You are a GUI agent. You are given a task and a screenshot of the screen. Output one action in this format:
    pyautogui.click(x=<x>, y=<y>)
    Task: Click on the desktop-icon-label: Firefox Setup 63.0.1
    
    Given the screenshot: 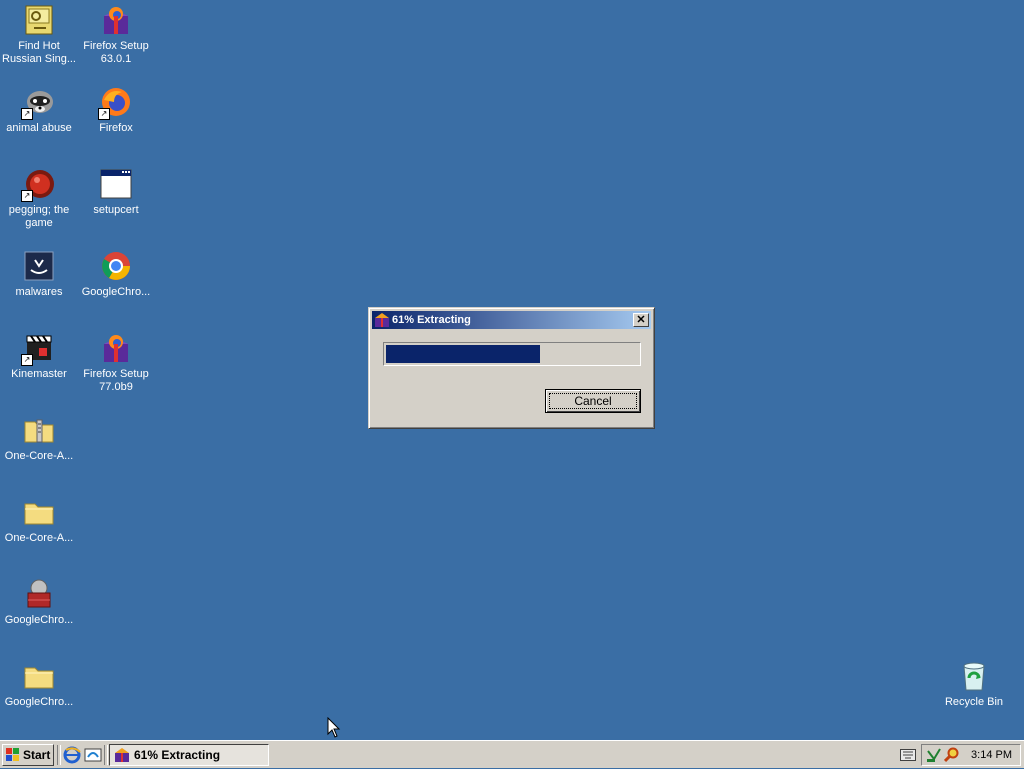 What is the action you would take?
    pyautogui.click(x=116, y=52)
    